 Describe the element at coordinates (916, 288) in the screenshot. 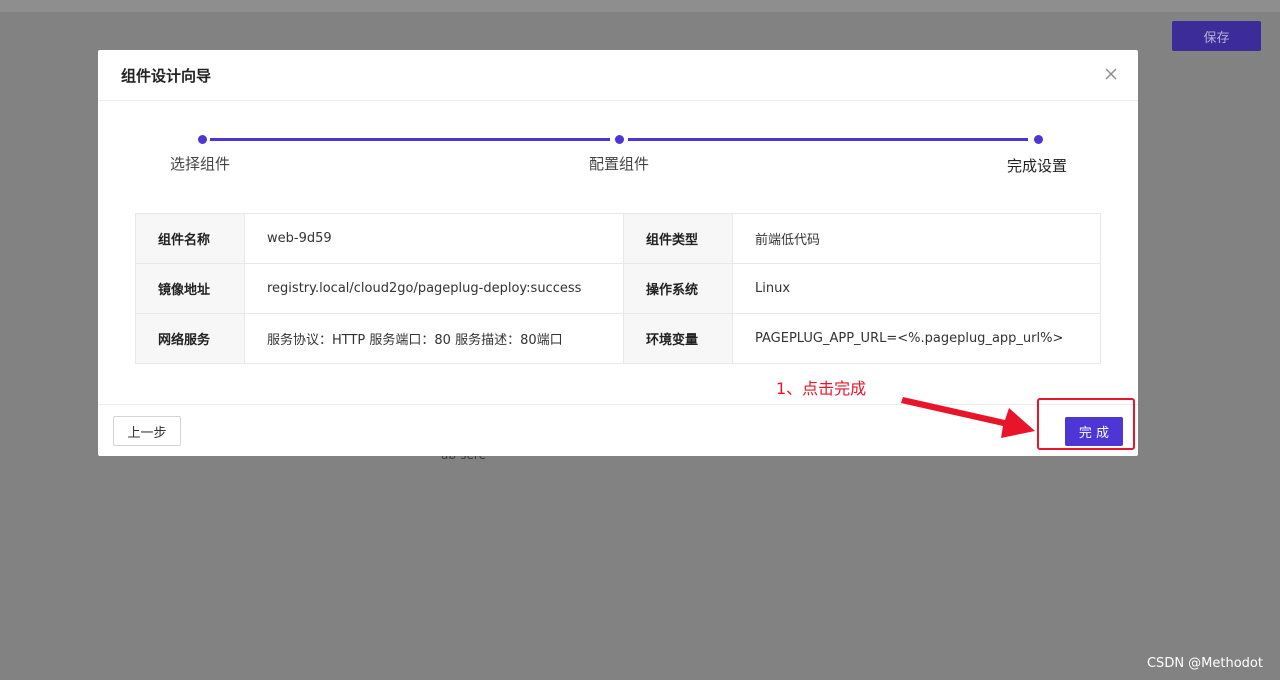

I see `table-value: Linux` at that location.